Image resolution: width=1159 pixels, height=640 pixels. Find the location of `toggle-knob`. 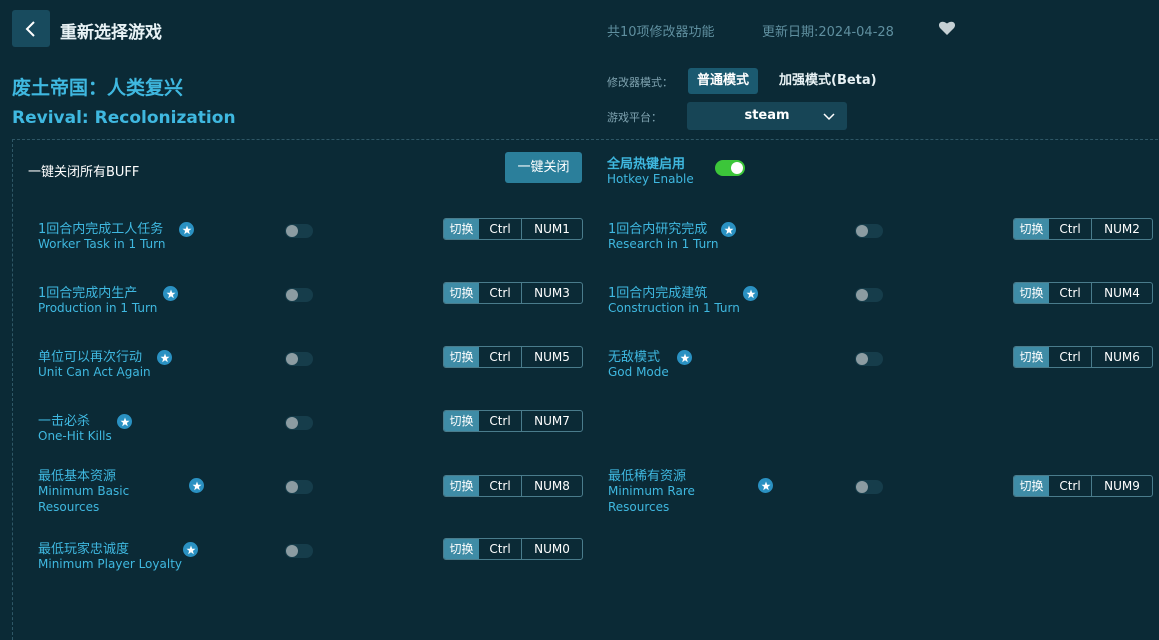

toggle-knob is located at coordinates (737, 168).